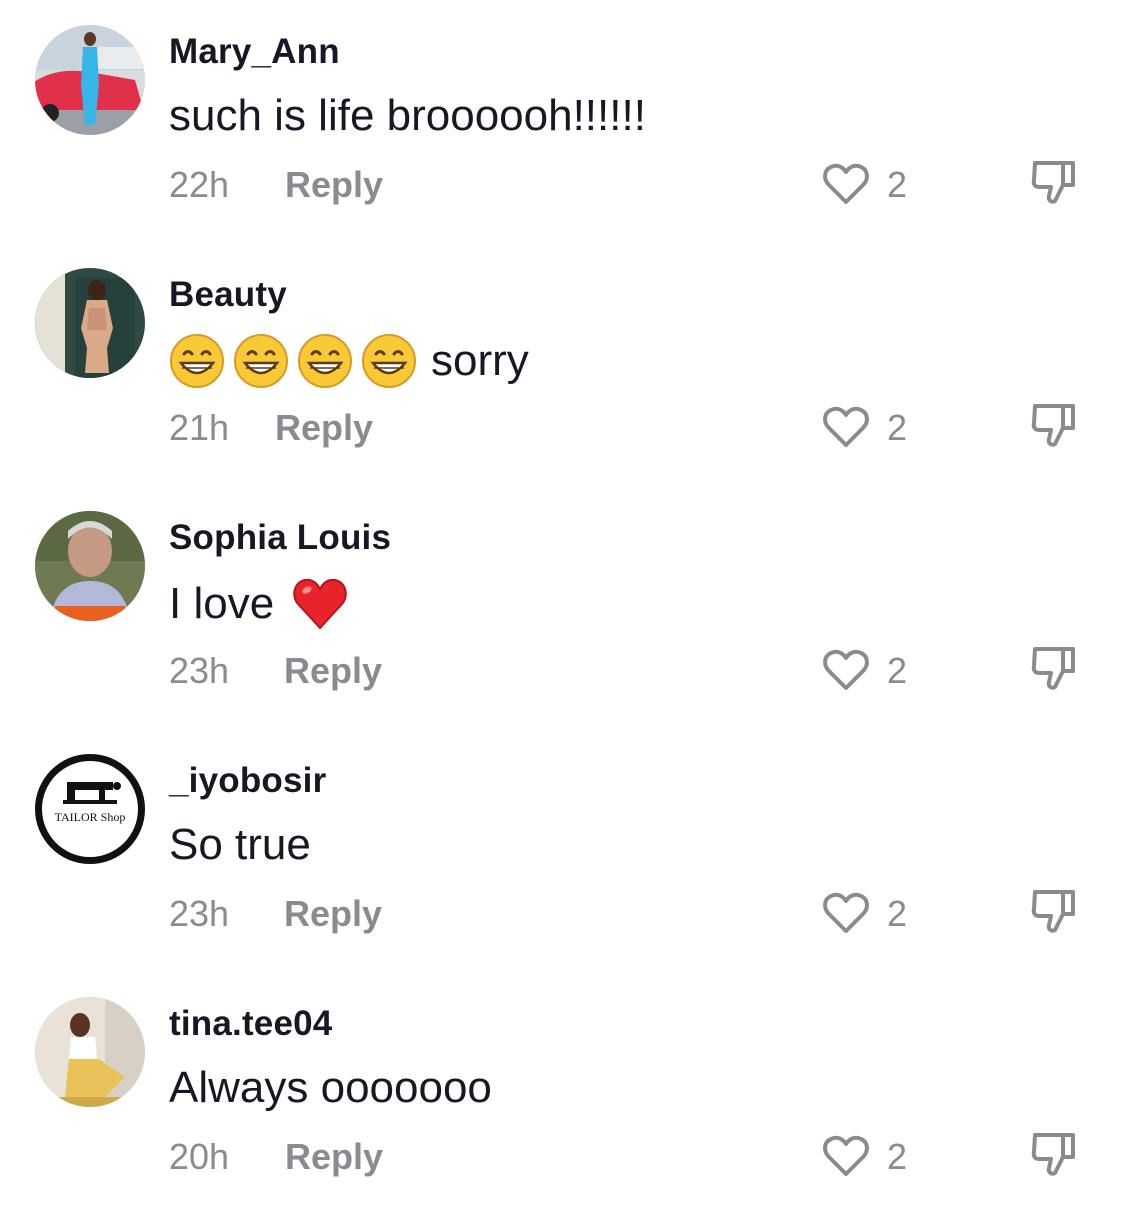 Image resolution: width=1125 pixels, height=1228 pixels. Describe the element at coordinates (199, 1156) in the screenshot. I see `comment-timestamp: 20h` at that location.